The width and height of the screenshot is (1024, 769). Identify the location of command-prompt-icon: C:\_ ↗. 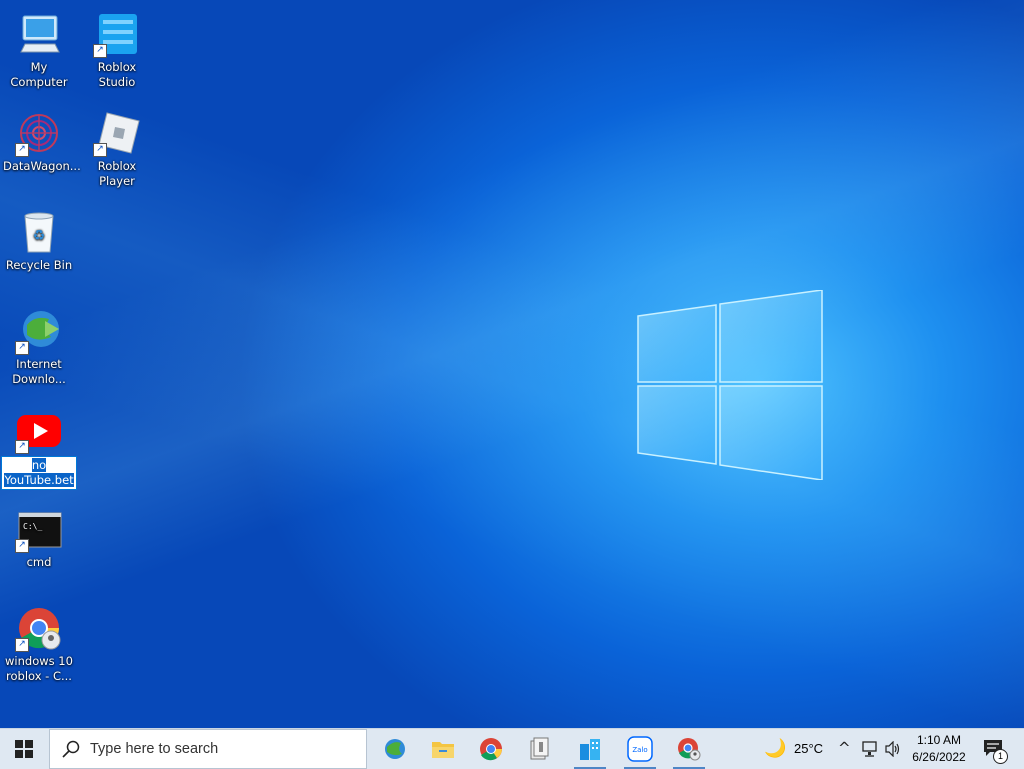
(39, 529).